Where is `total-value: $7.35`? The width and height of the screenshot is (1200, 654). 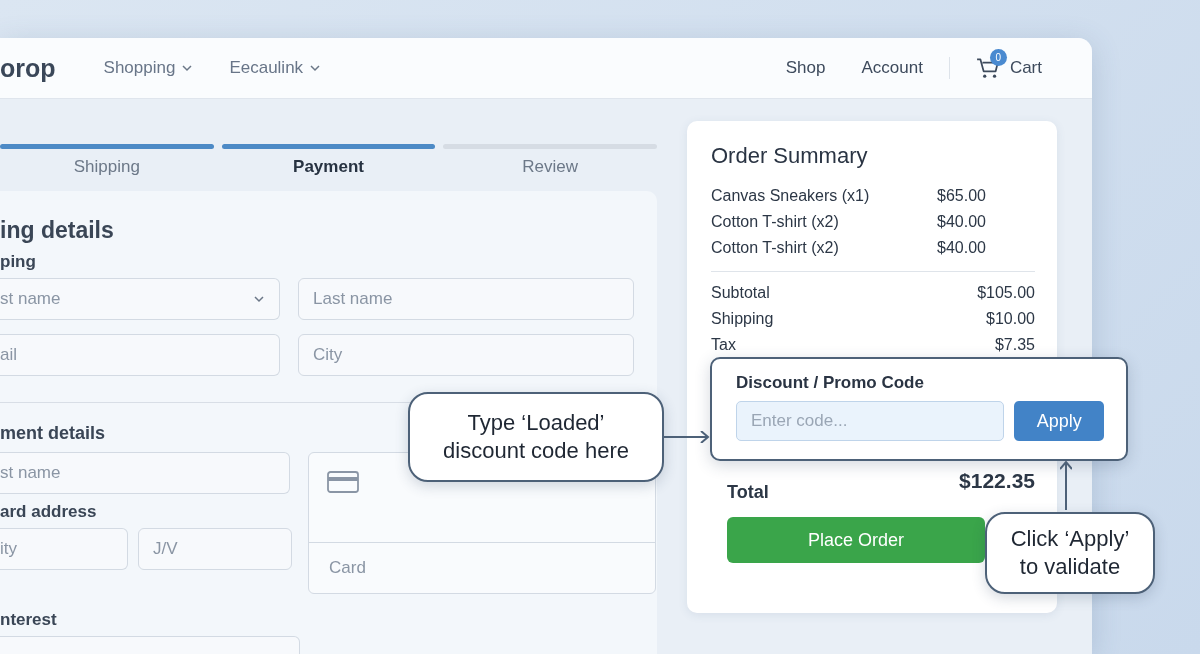
total-value: $7.35 is located at coordinates (1014, 345).